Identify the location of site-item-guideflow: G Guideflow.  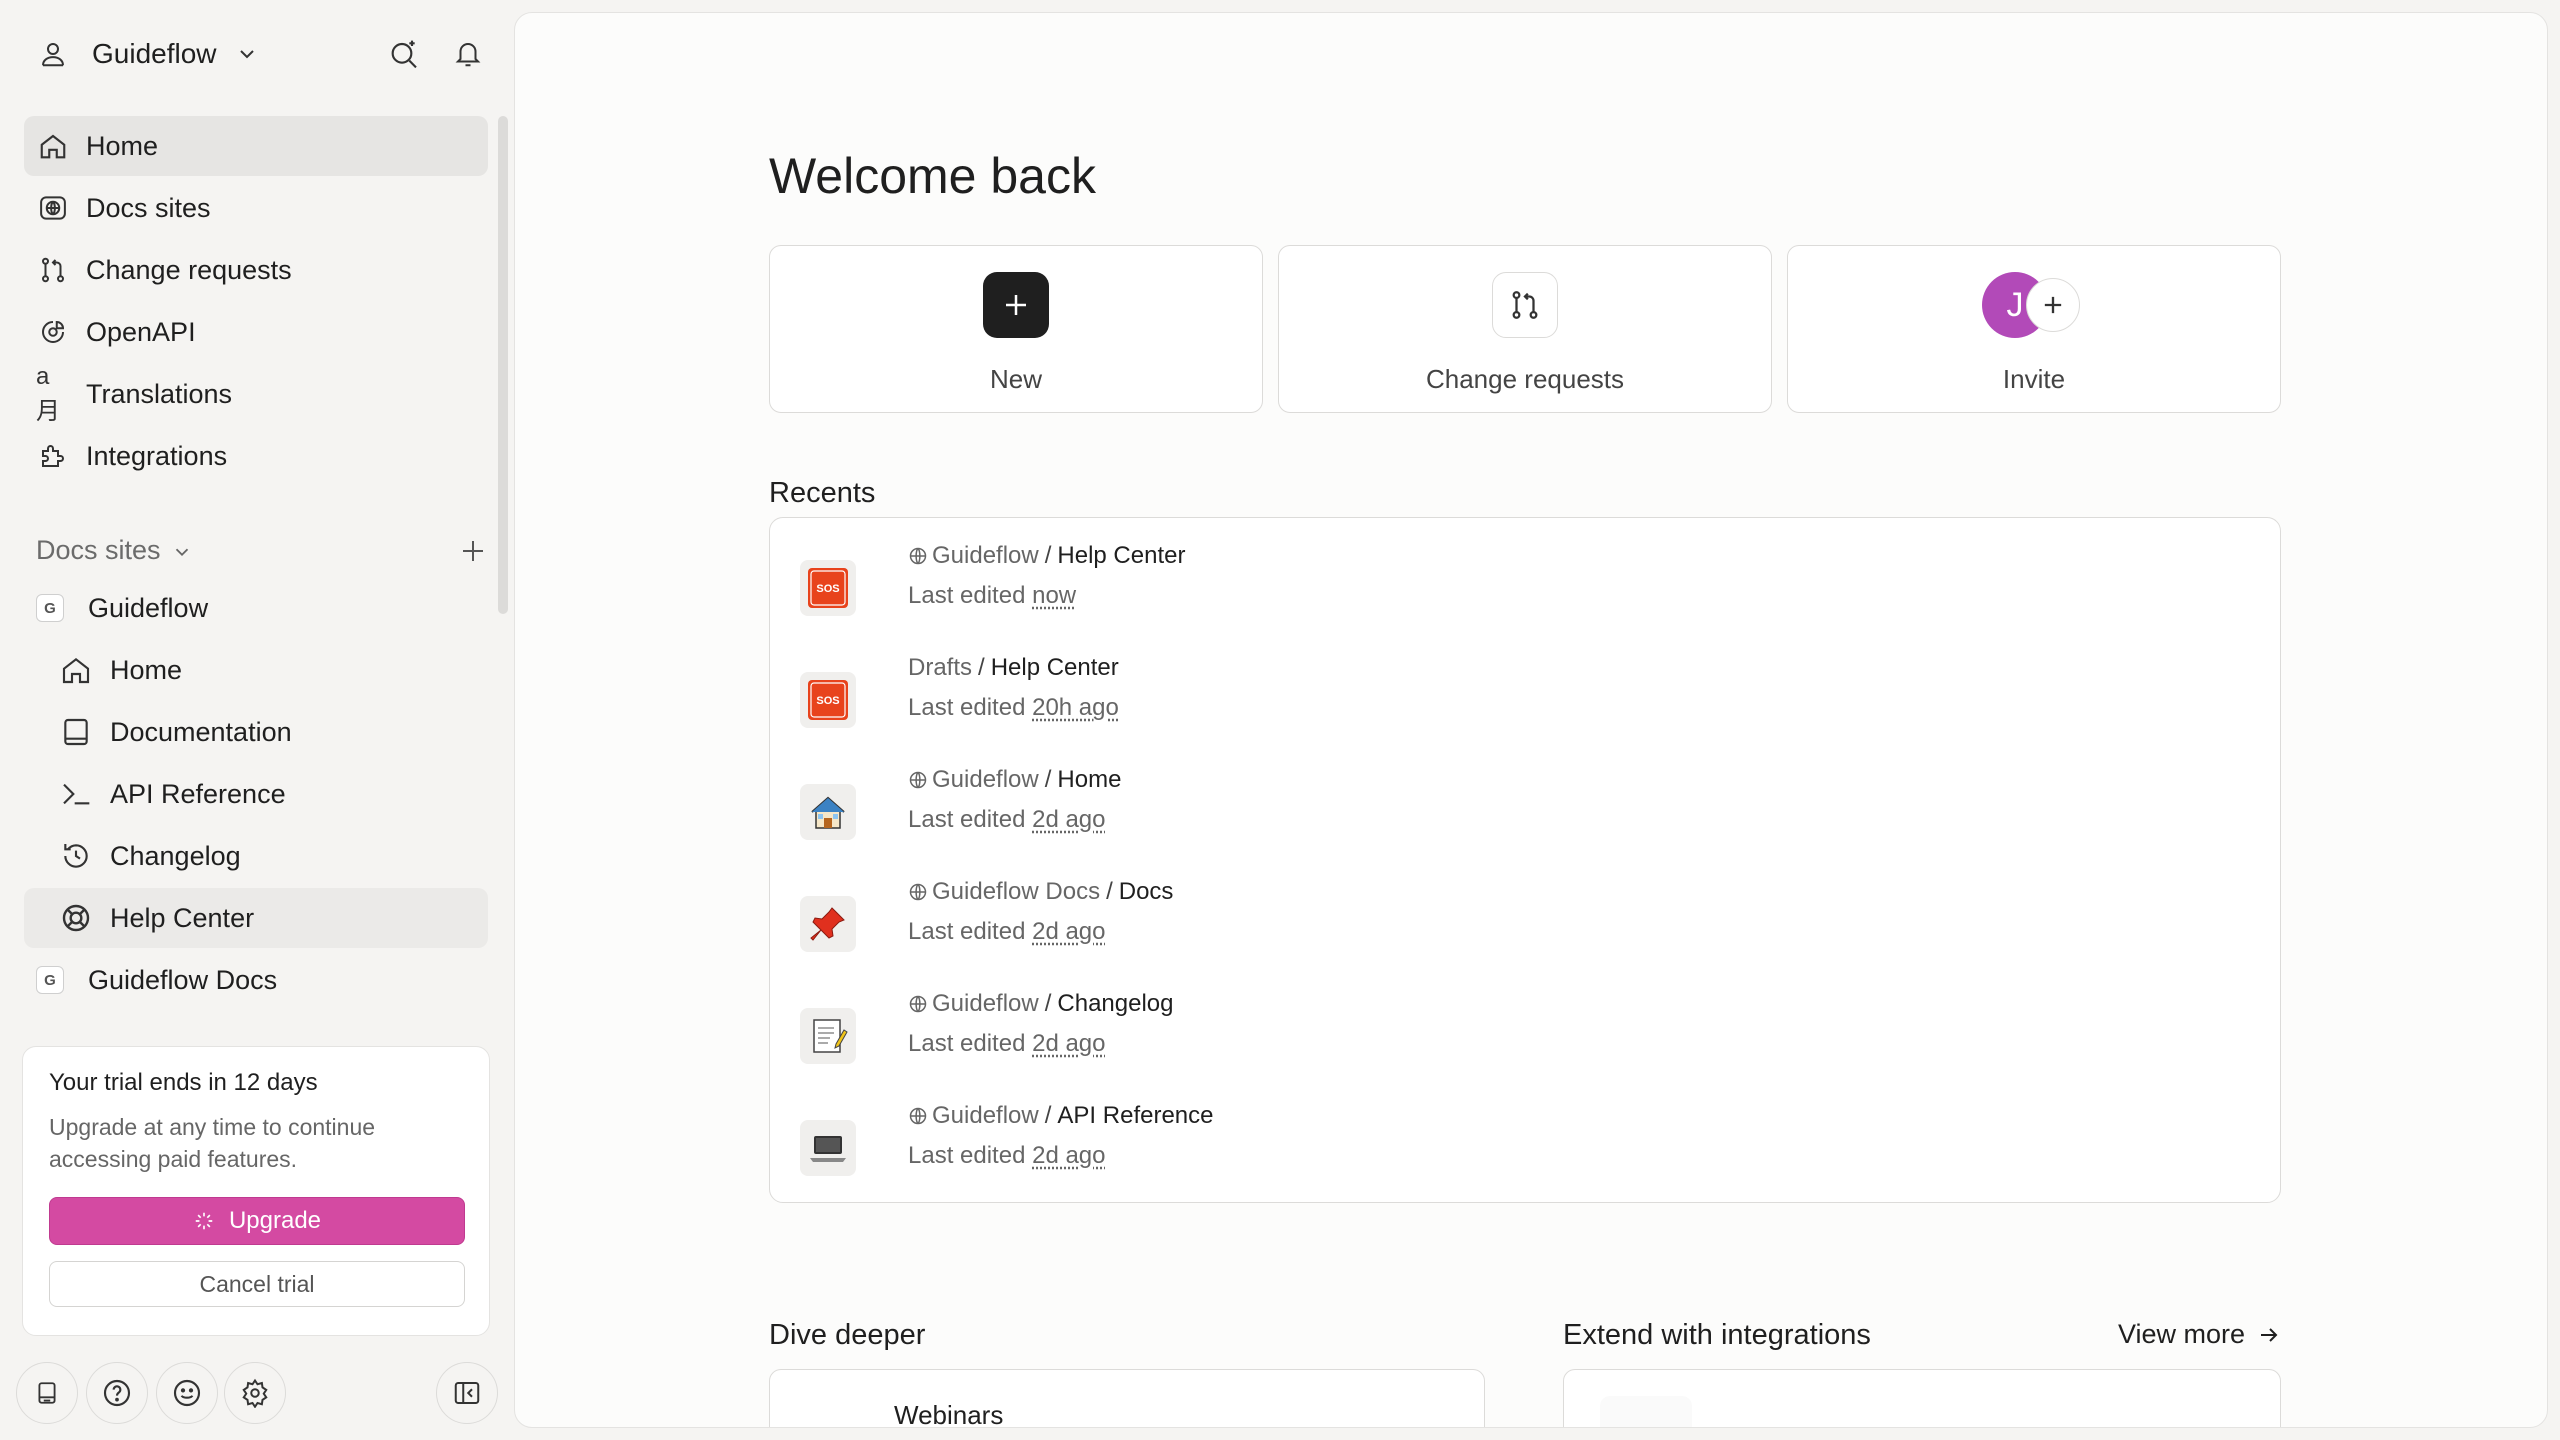
(256, 608).